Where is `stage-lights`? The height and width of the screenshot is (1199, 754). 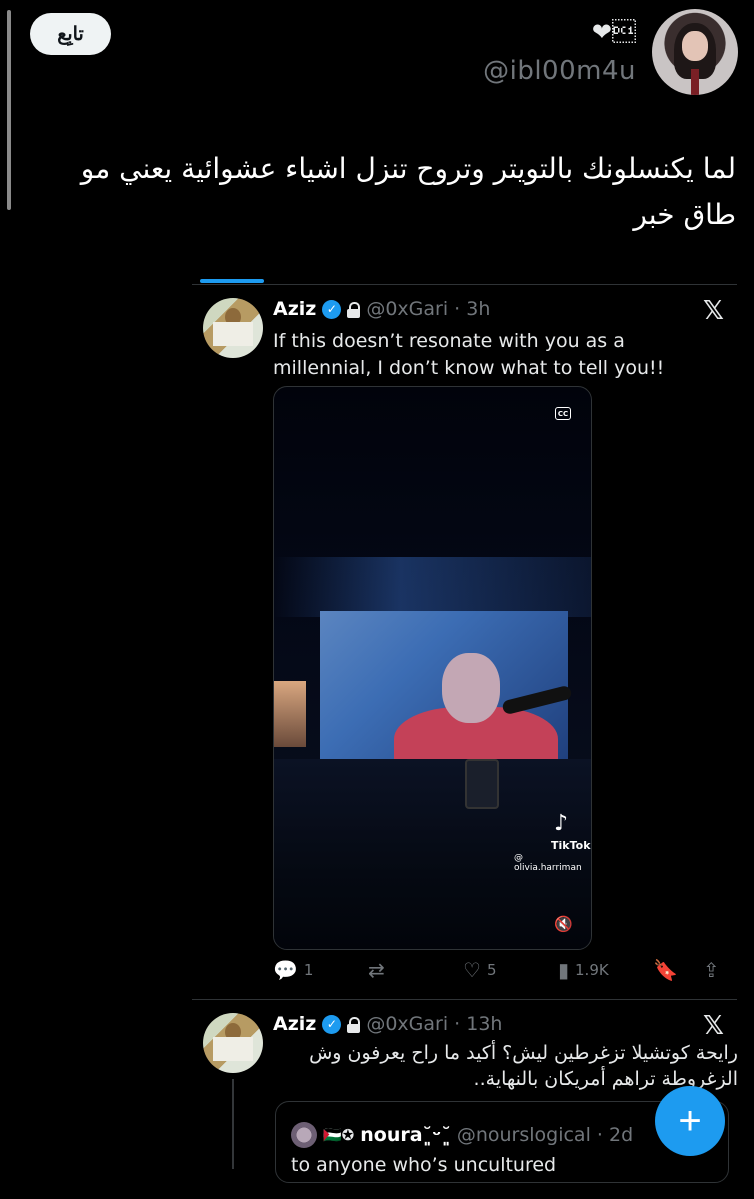 stage-lights is located at coordinates (432, 587).